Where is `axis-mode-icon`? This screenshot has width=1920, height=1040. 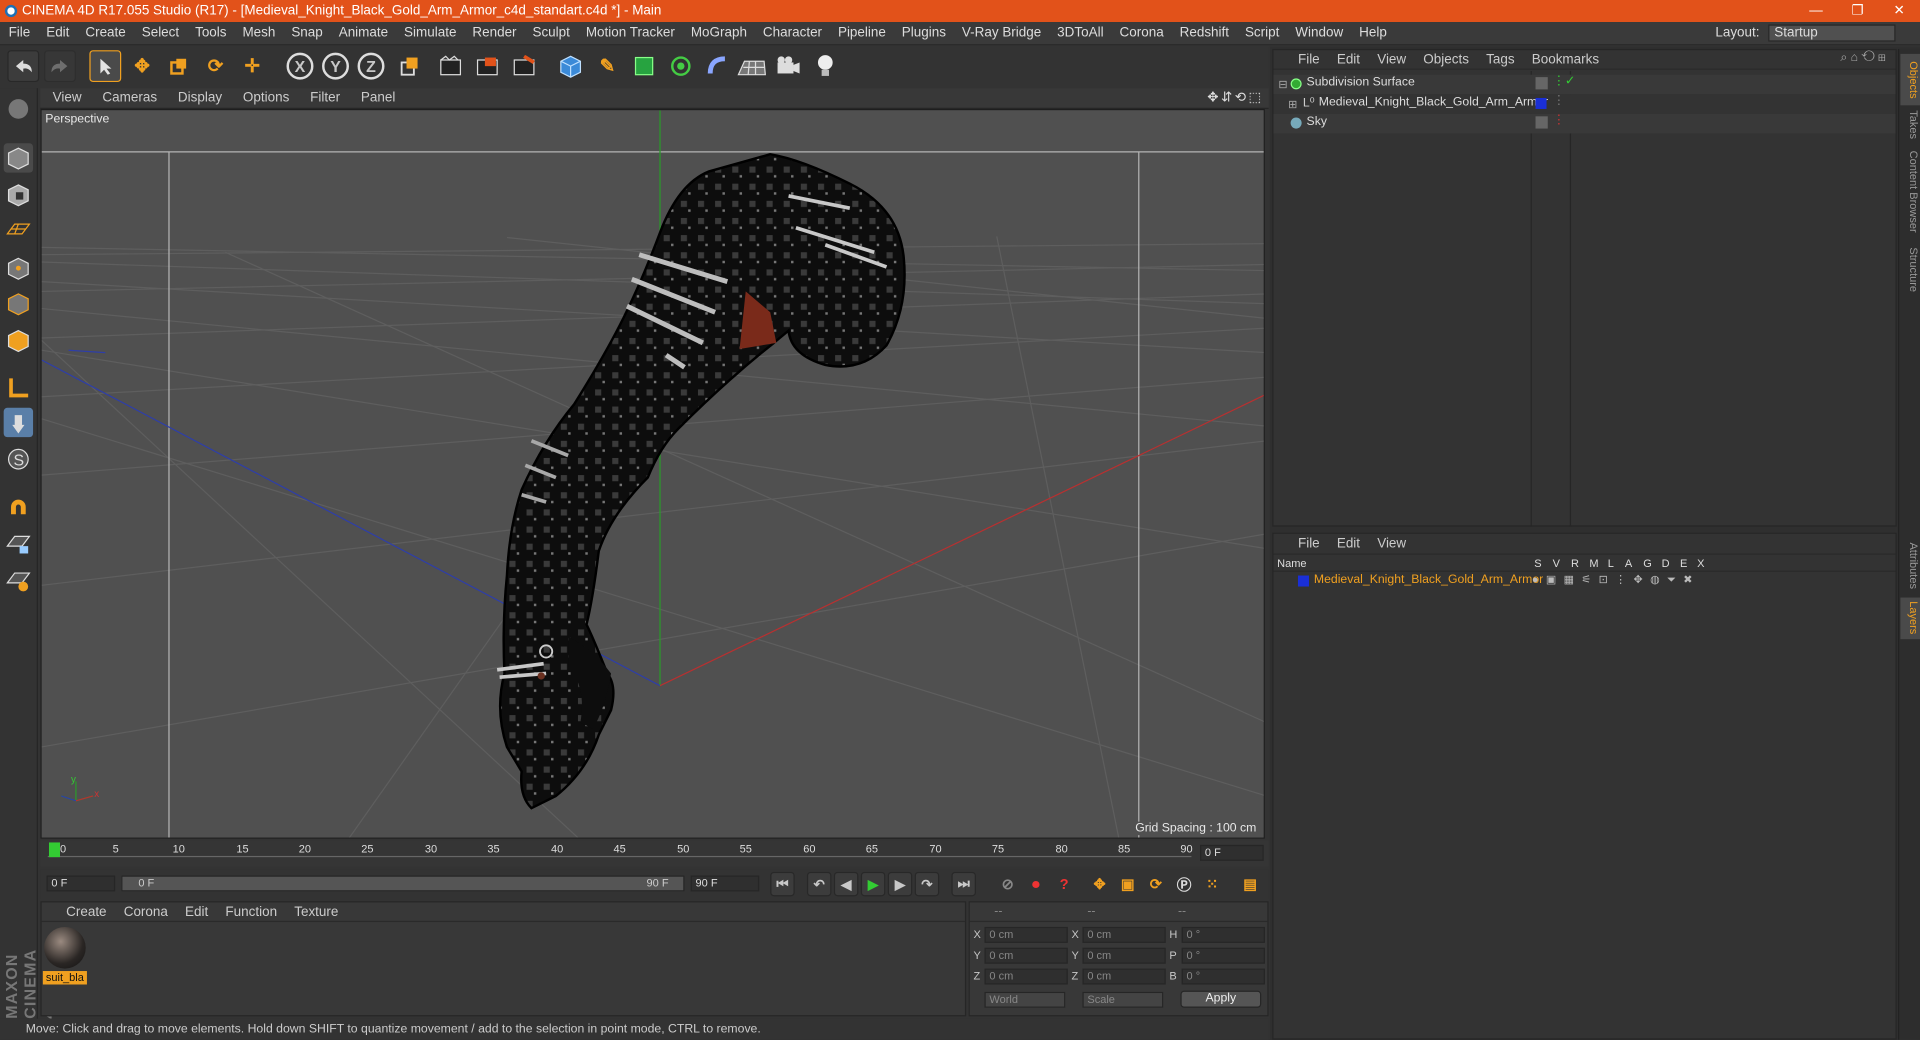
axis-mode-icon is located at coordinates (18, 386).